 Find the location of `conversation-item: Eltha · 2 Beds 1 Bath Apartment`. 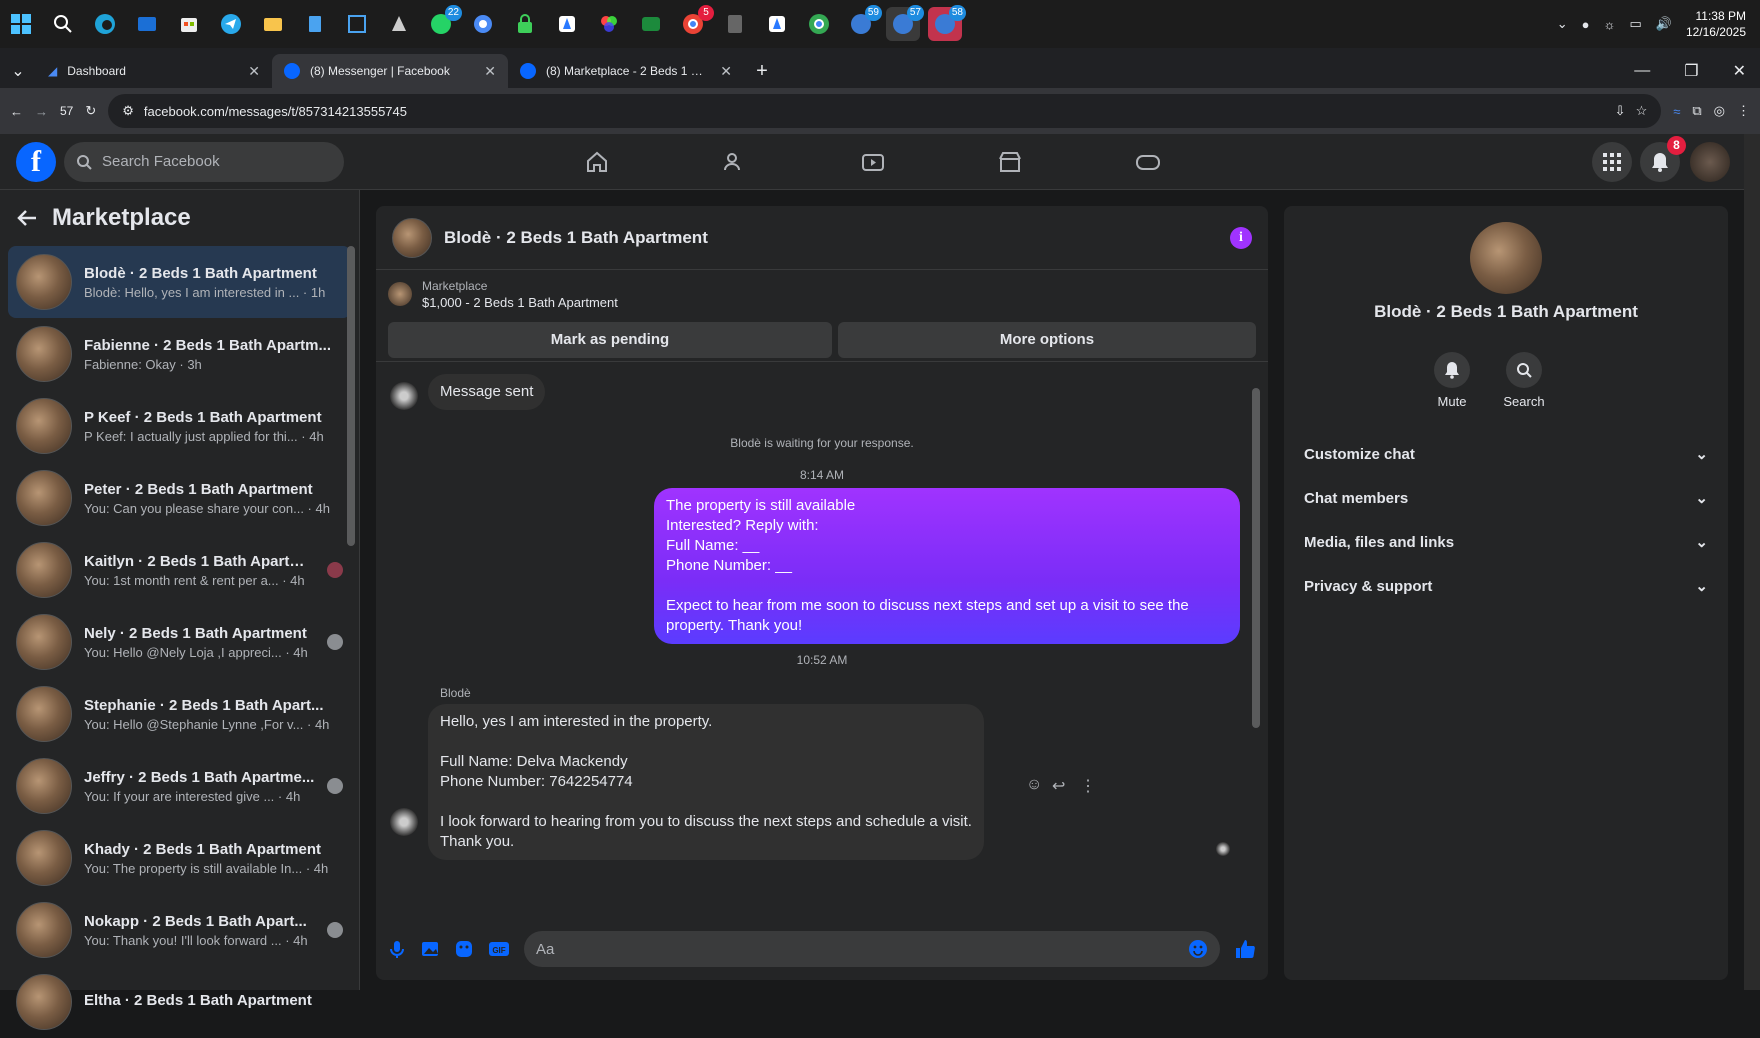

conversation-item: Eltha · 2 Beds 1 Bath Apartment is located at coordinates (179, 1002).